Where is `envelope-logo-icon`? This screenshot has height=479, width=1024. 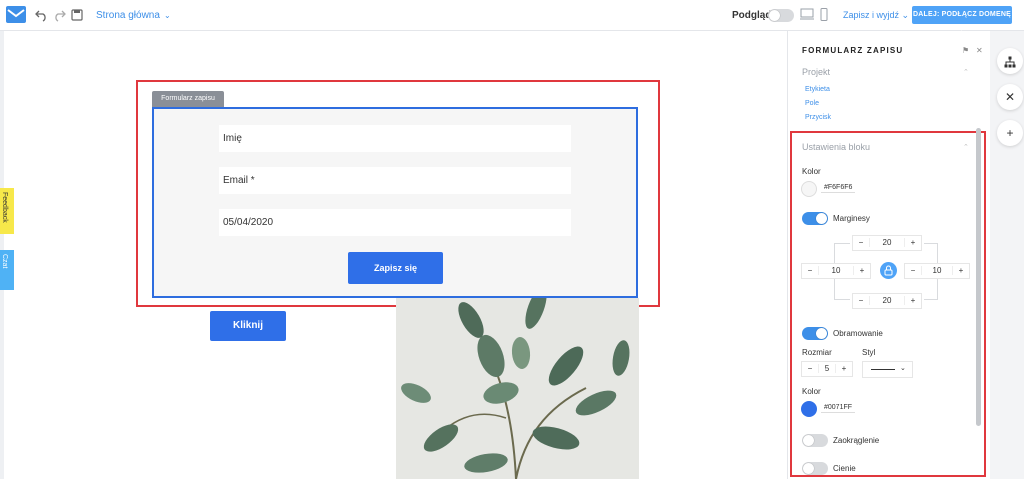
envelope-logo-icon is located at coordinates (16, 14).